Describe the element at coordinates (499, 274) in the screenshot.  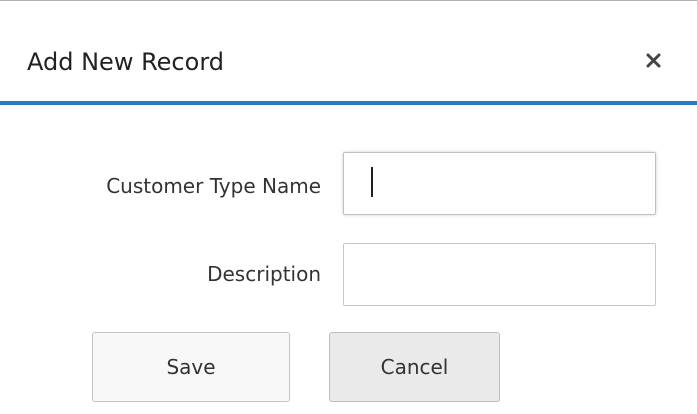
I see `description-input` at that location.